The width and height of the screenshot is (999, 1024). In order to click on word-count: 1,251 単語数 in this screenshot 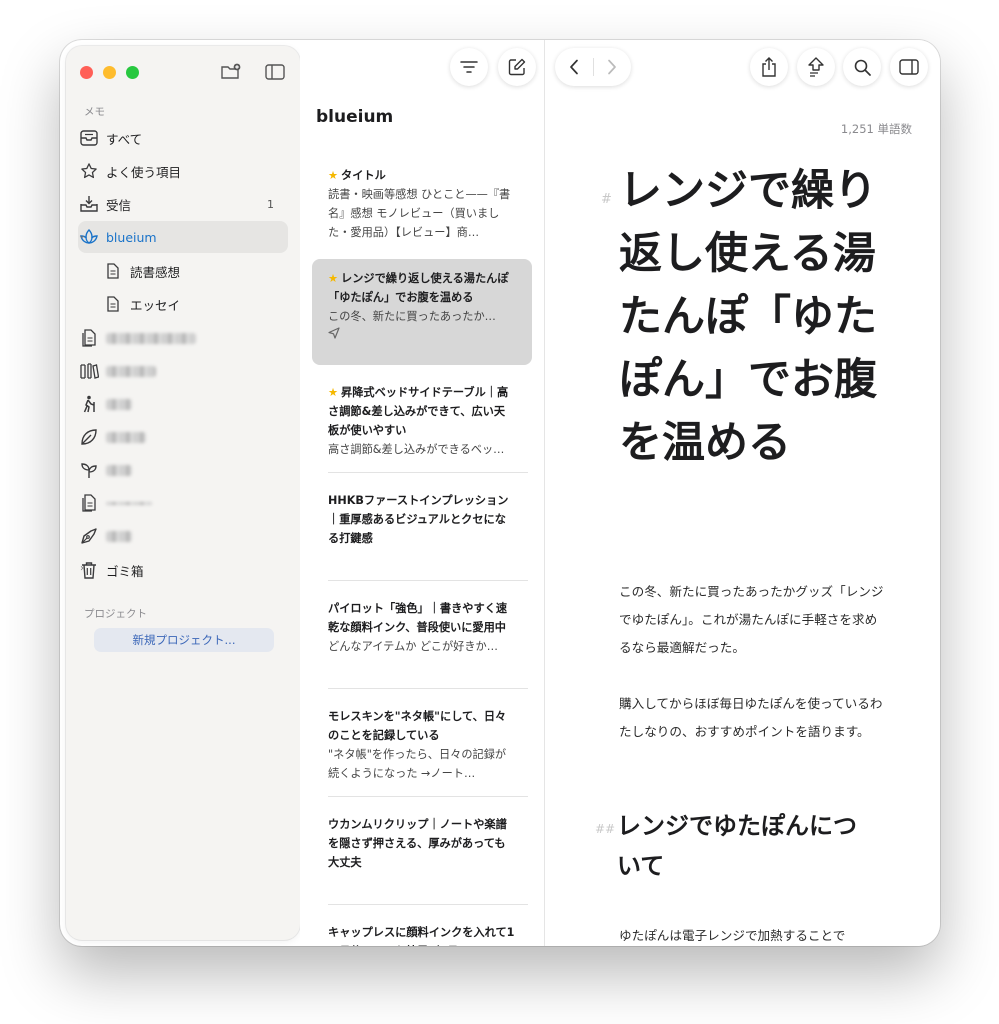, I will do `click(876, 129)`.